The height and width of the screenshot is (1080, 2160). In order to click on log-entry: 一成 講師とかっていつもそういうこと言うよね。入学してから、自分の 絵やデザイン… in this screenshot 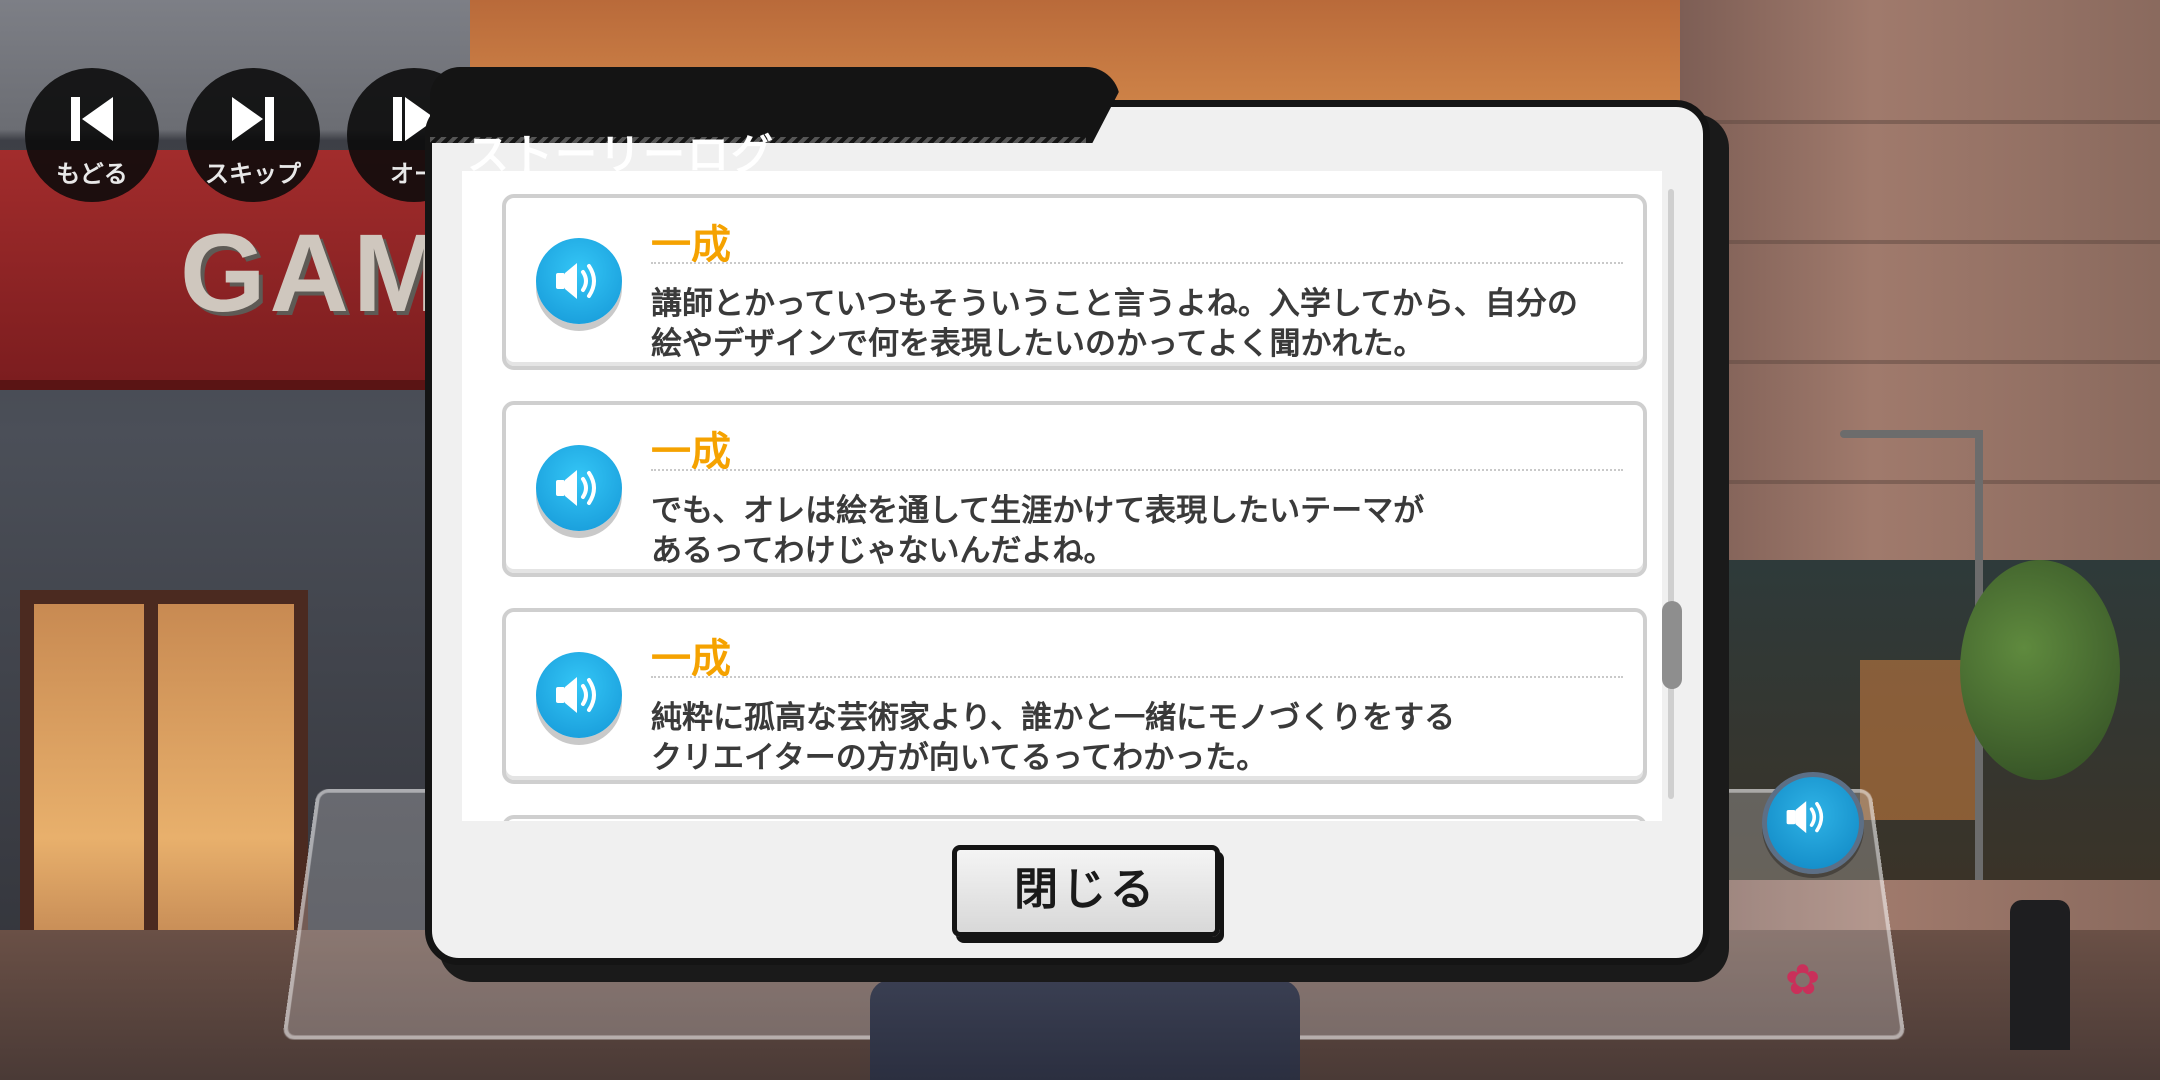, I will do `click(1074, 282)`.